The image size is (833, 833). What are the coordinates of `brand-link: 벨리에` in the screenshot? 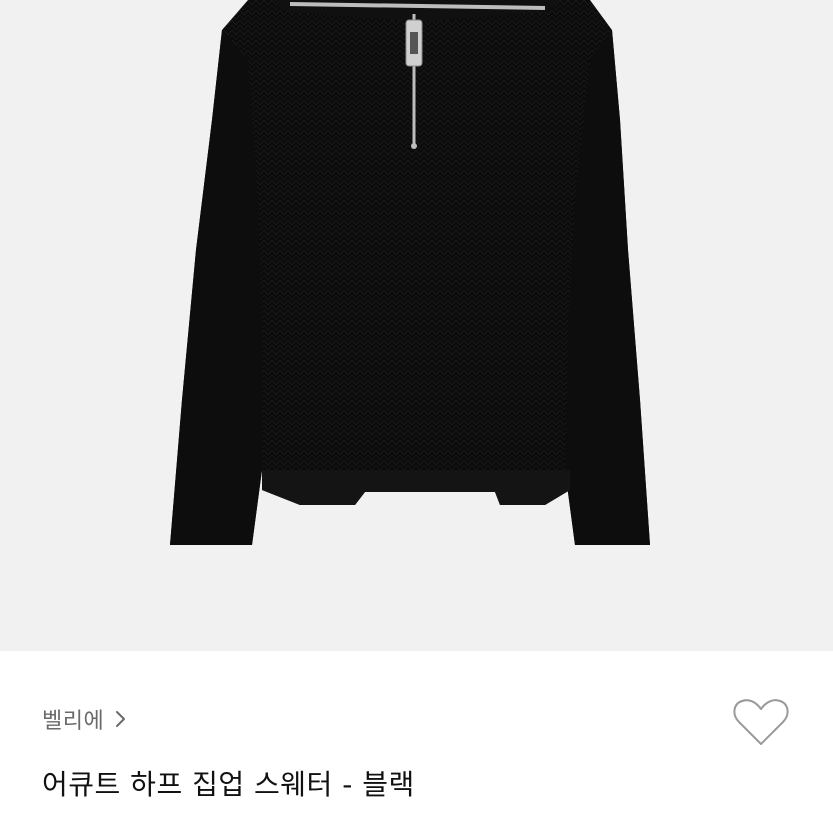 It's located at (85, 719).